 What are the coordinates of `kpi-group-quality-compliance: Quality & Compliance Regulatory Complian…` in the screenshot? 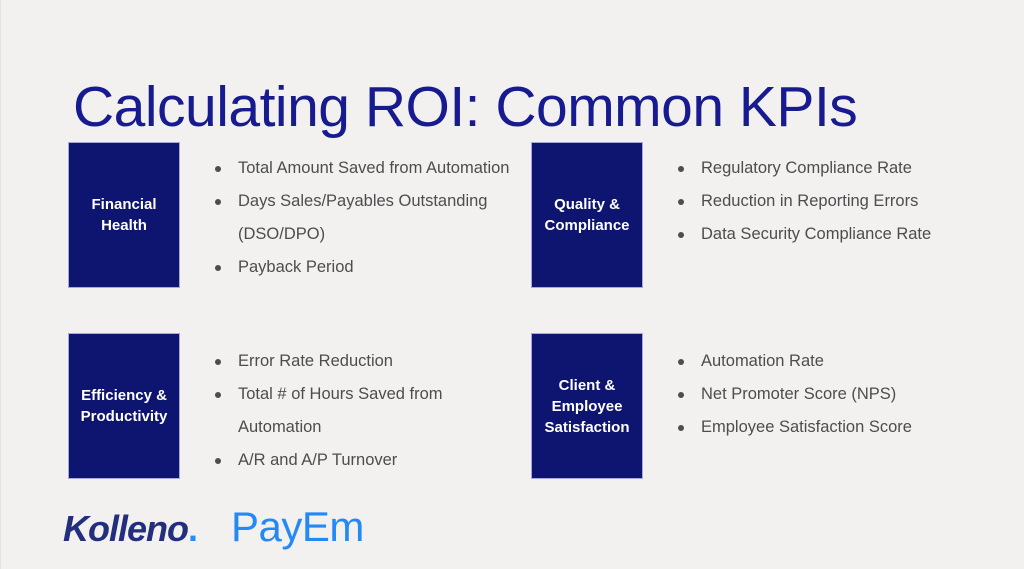 It's located at (756, 215).